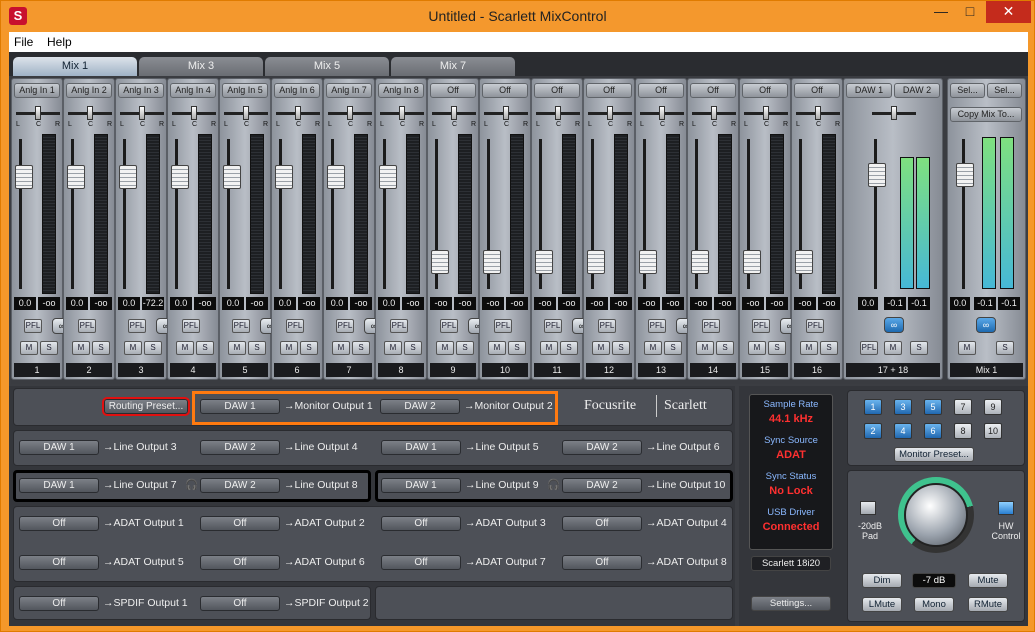 The width and height of the screenshot is (1035, 632). Describe the element at coordinates (327, 66) in the screenshot. I see `tab-mix-5: Mix 5` at that location.